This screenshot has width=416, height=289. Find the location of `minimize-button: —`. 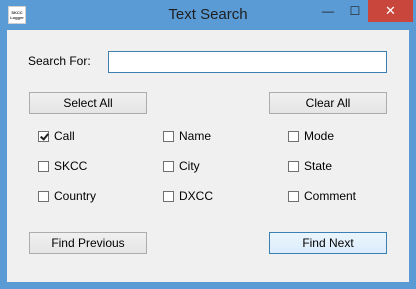

minimize-button: — is located at coordinates (328, 11).